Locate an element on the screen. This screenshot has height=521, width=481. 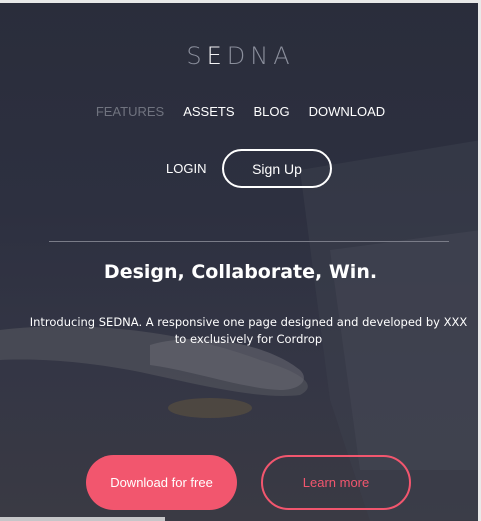
horizontal-scrollbar is located at coordinates (82, 519).